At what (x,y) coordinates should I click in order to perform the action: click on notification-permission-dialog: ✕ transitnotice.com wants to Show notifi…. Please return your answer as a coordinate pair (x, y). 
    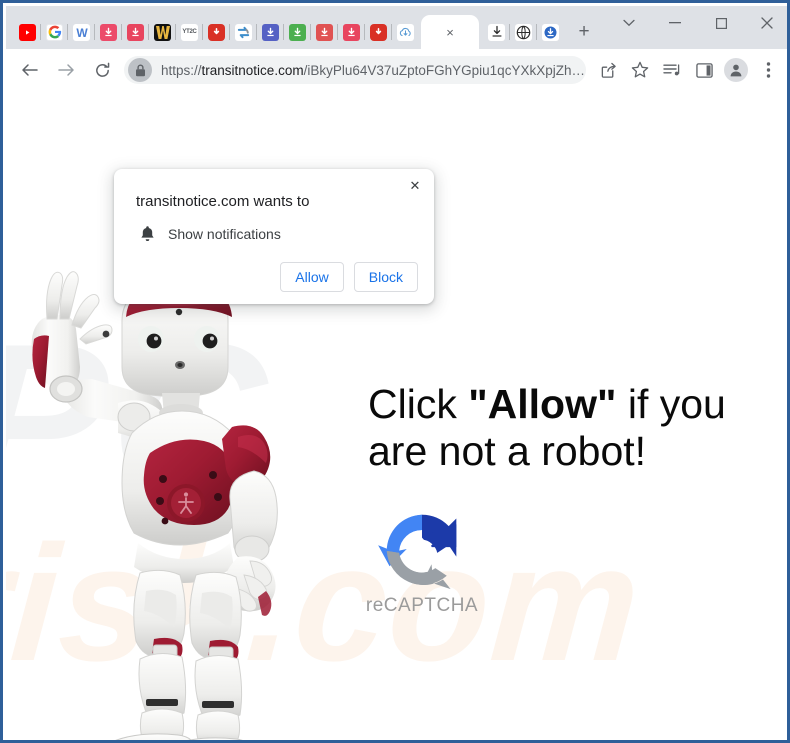
    Looking at the image, I should click on (274, 236).